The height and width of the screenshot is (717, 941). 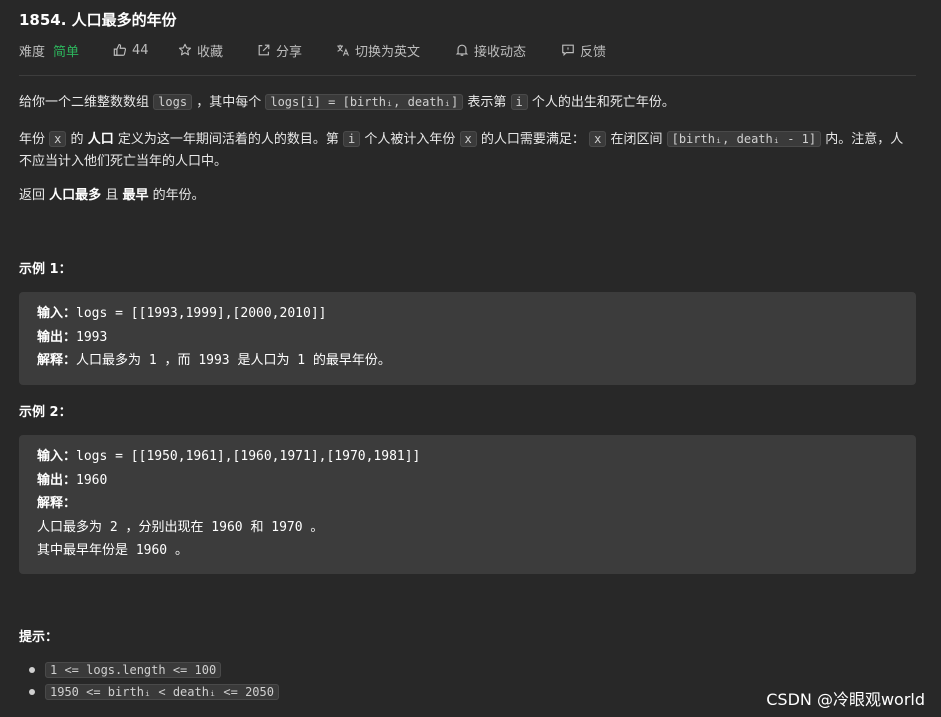 I want to click on example-output-row: 输出：1993, so click(x=467, y=338).